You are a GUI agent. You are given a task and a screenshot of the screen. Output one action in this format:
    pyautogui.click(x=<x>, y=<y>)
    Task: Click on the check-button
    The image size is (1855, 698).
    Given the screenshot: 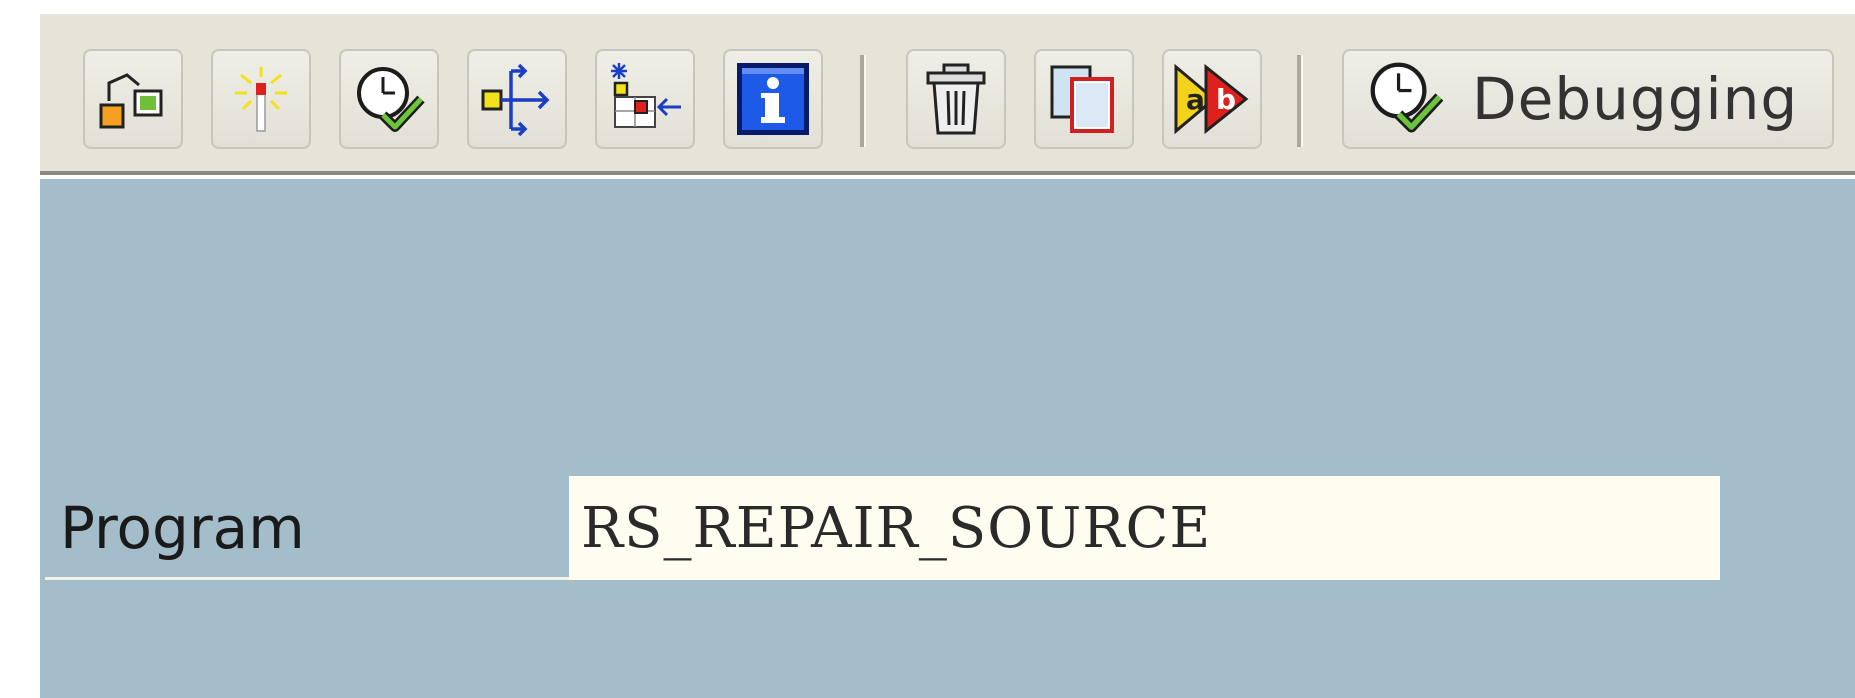 What is the action you would take?
    pyautogui.click(x=389, y=99)
    